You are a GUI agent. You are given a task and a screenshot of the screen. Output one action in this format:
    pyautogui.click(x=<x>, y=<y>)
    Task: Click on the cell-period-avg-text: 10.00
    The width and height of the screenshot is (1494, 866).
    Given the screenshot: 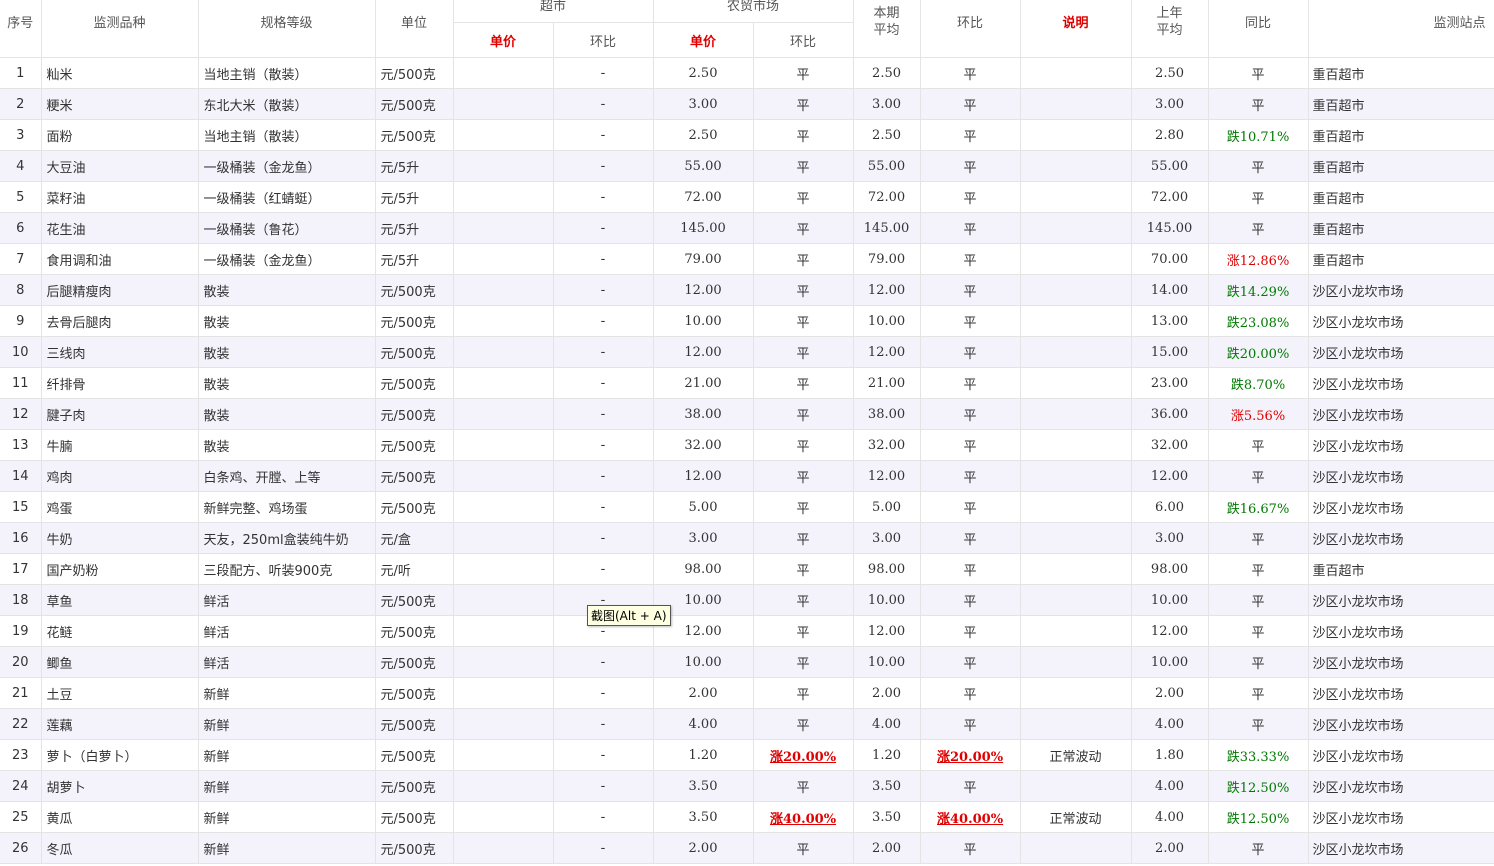 What is the action you would take?
    pyautogui.click(x=886, y=321)
    